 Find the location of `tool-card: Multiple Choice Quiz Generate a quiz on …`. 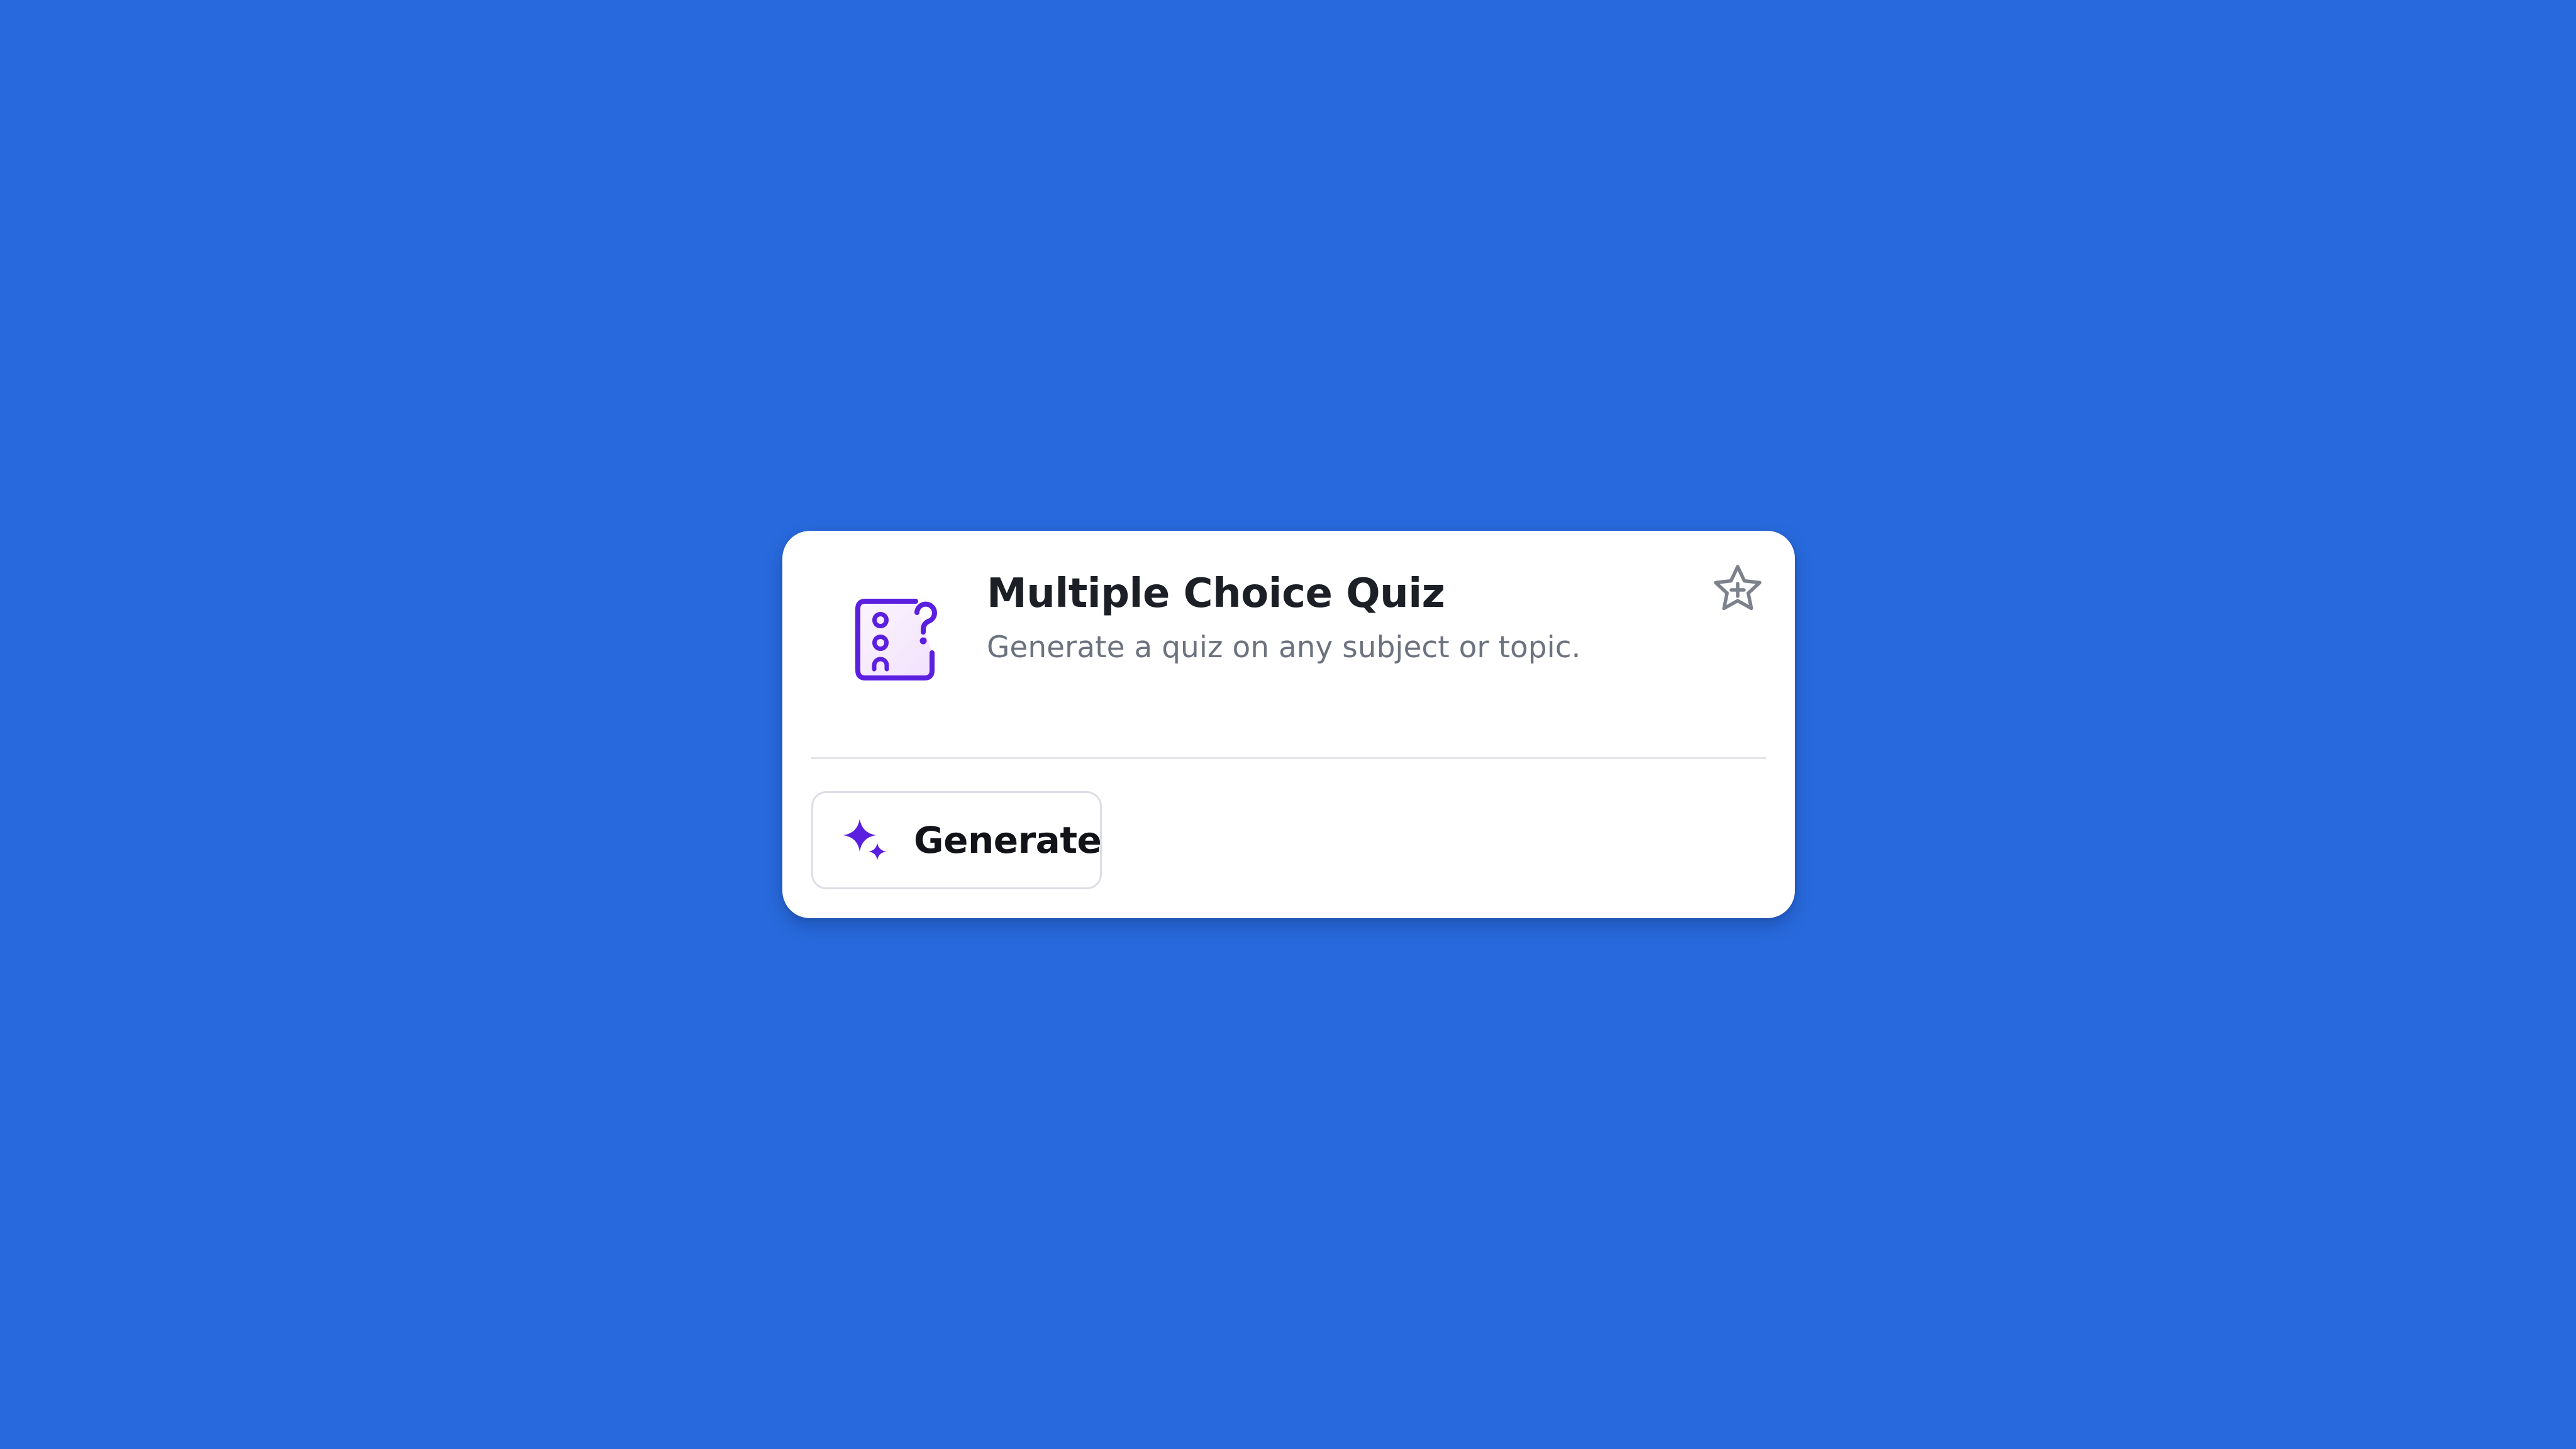

tool-card: Multiple Choice Quiz Generate a quiz on … is located at coordinates (1288, 724).